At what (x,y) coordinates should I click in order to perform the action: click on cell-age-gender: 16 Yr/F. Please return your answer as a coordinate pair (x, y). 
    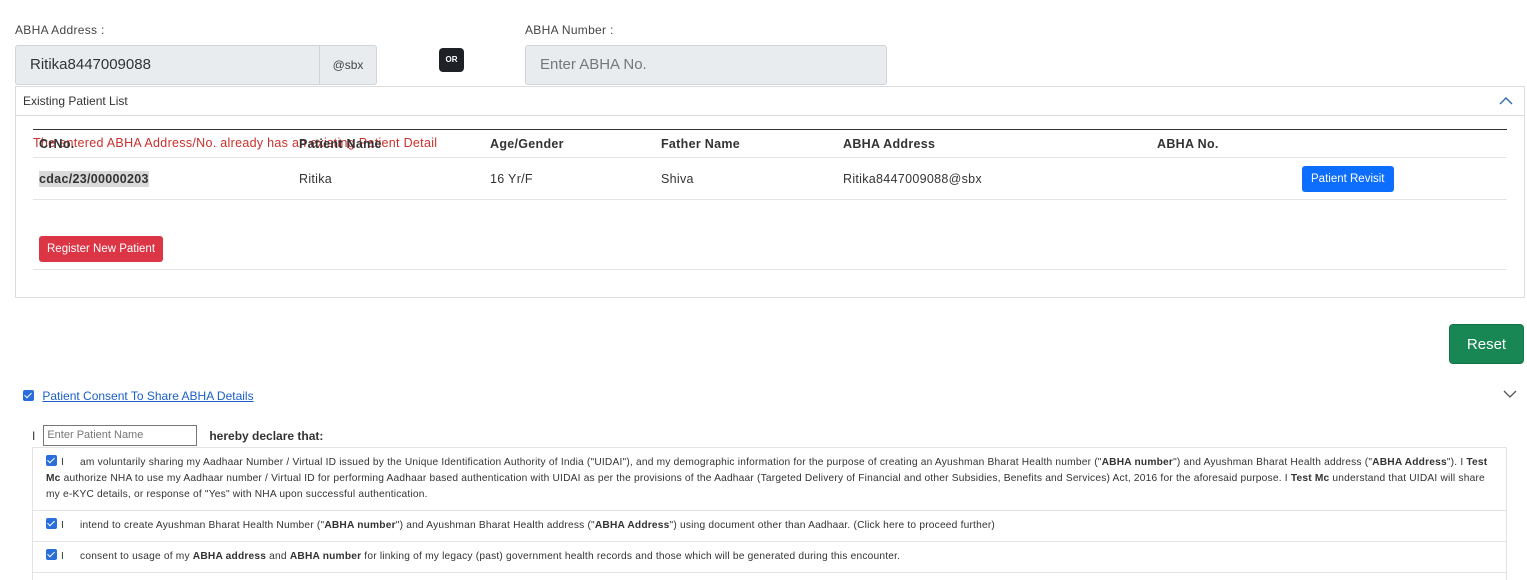
    Looking at the image, I should click on (569, 178).